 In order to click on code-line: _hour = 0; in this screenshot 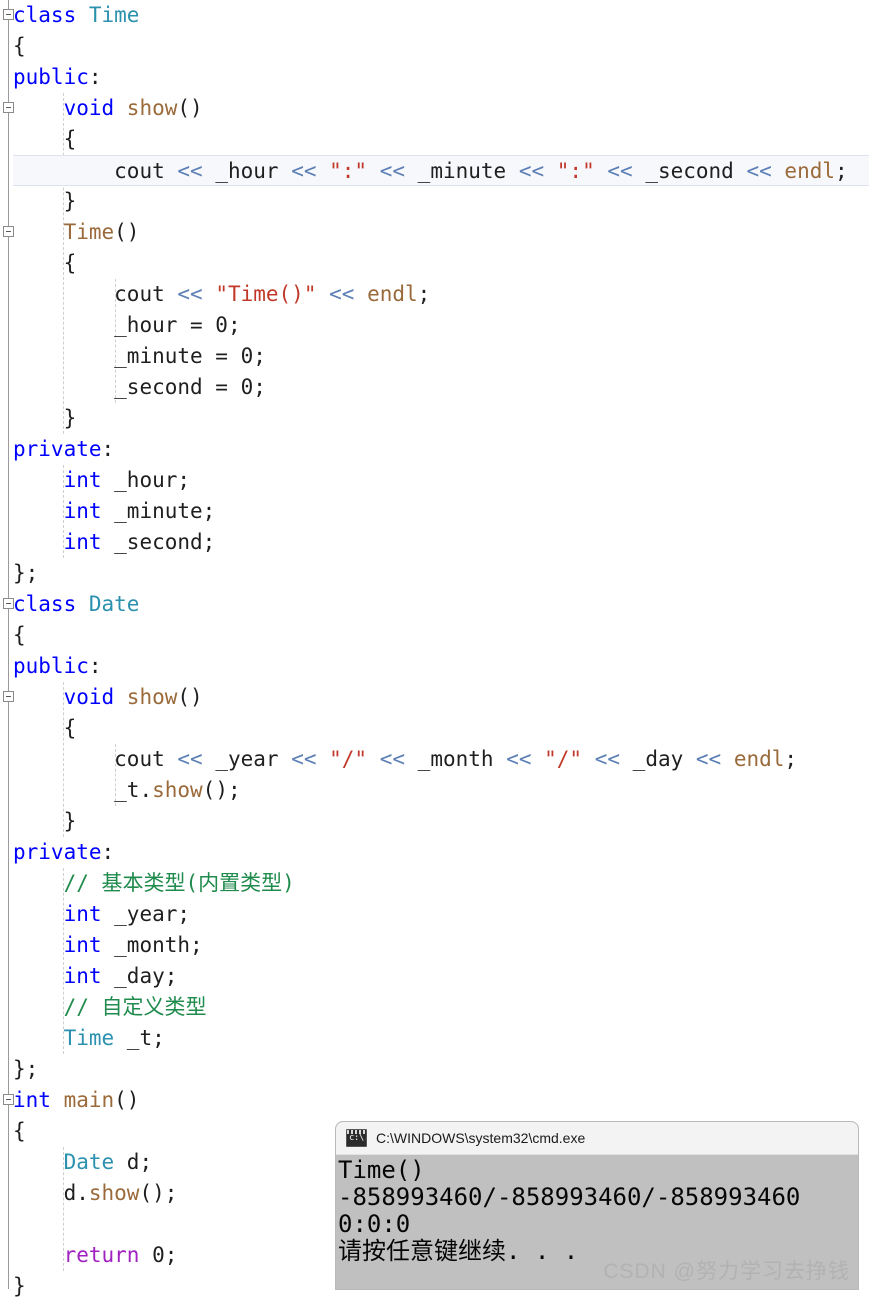, I will do `click(434, 325)`.